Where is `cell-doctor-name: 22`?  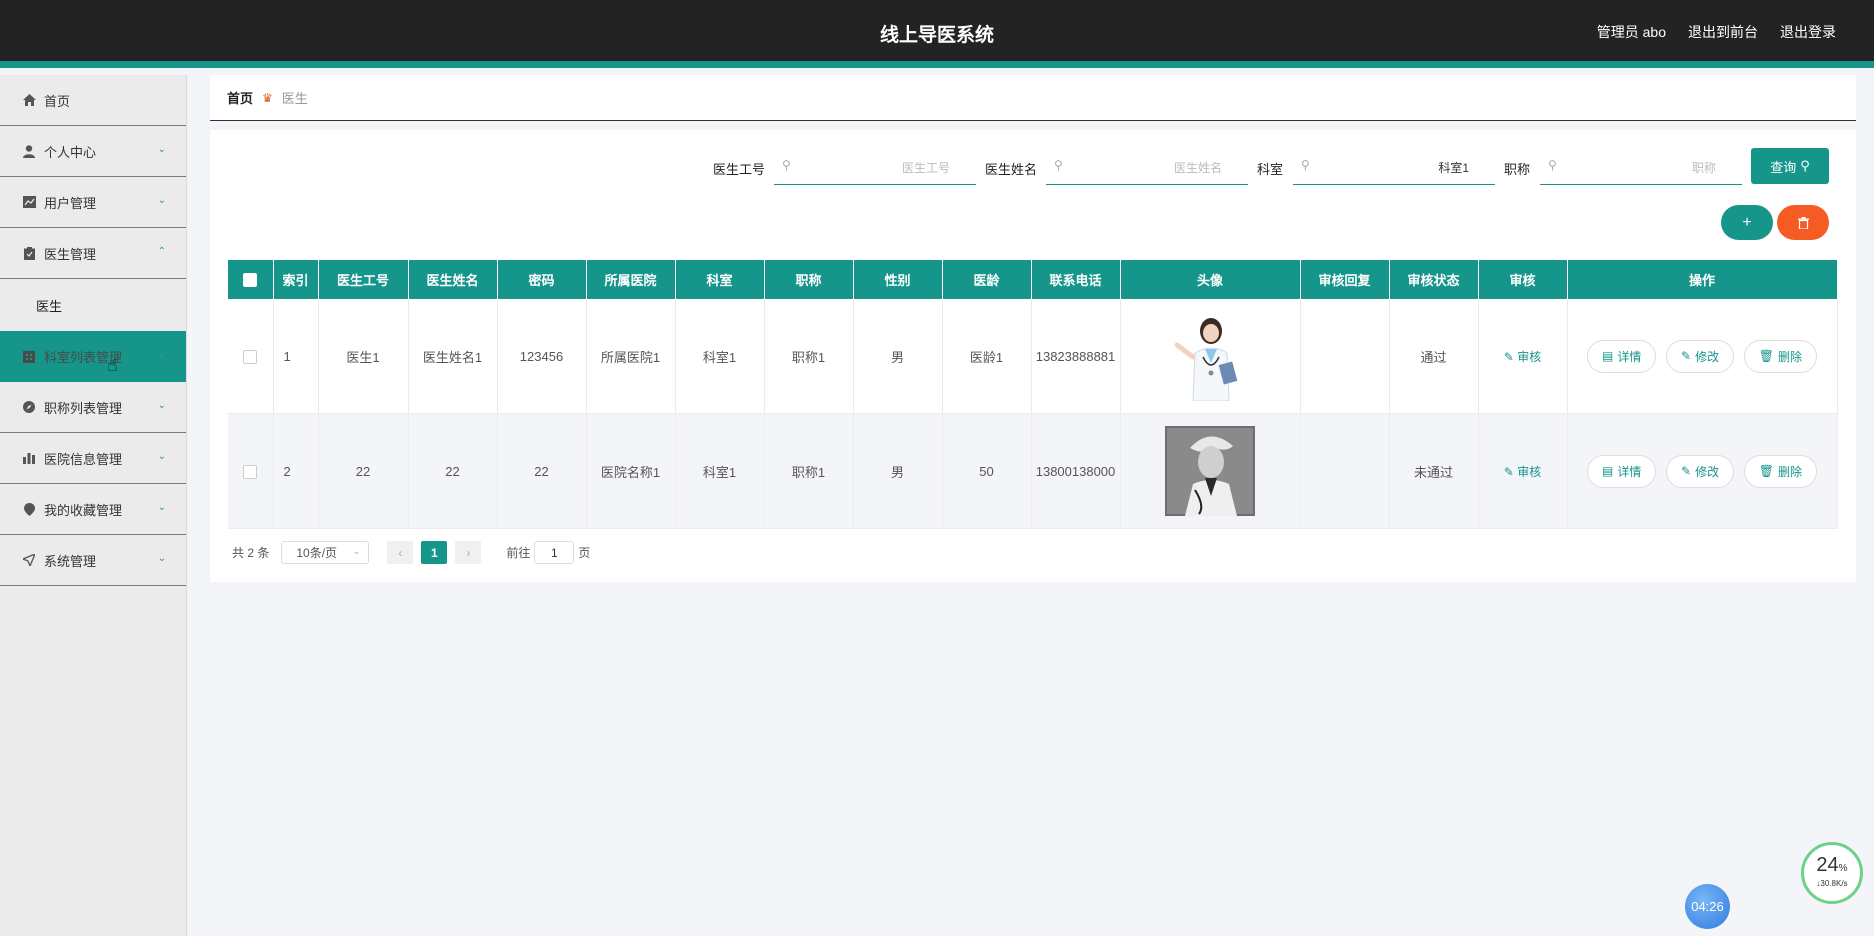
cell-doctor-name: 22 is located at coordinates (453, 471).